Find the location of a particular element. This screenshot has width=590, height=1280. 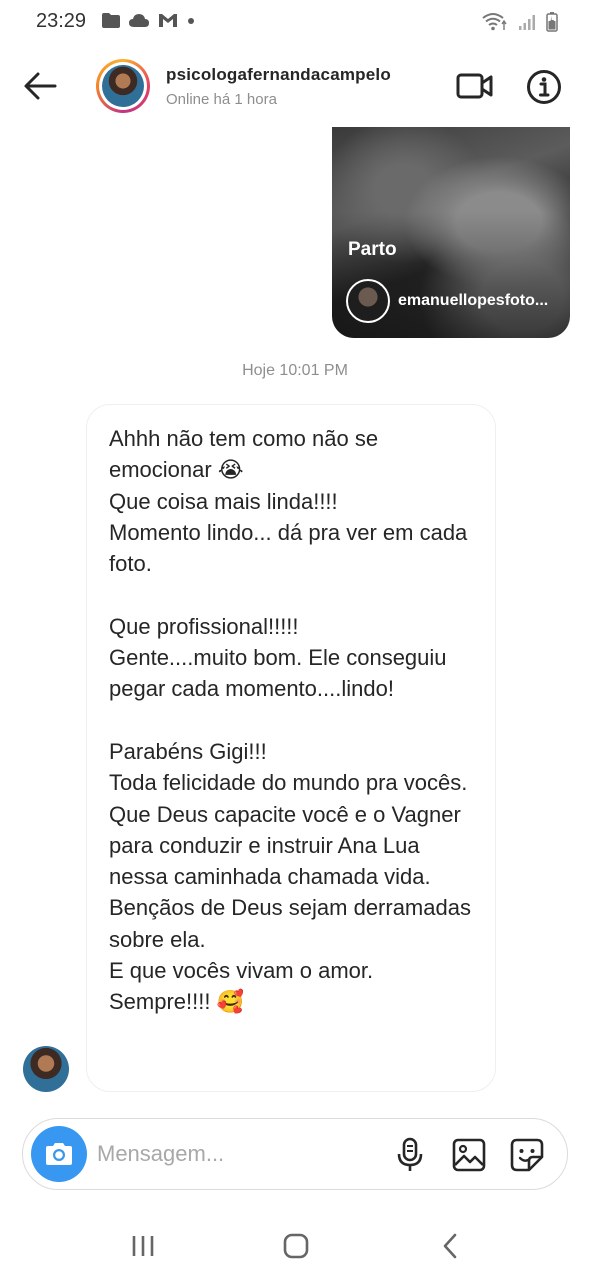

arrow-left-icon is located at coordinates (40, 86).